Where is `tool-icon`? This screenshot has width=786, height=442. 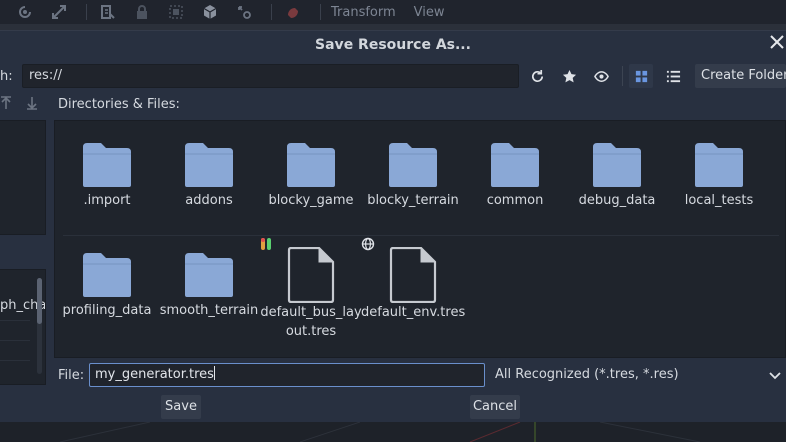 tool-icon is located at coordinates (293, 12).